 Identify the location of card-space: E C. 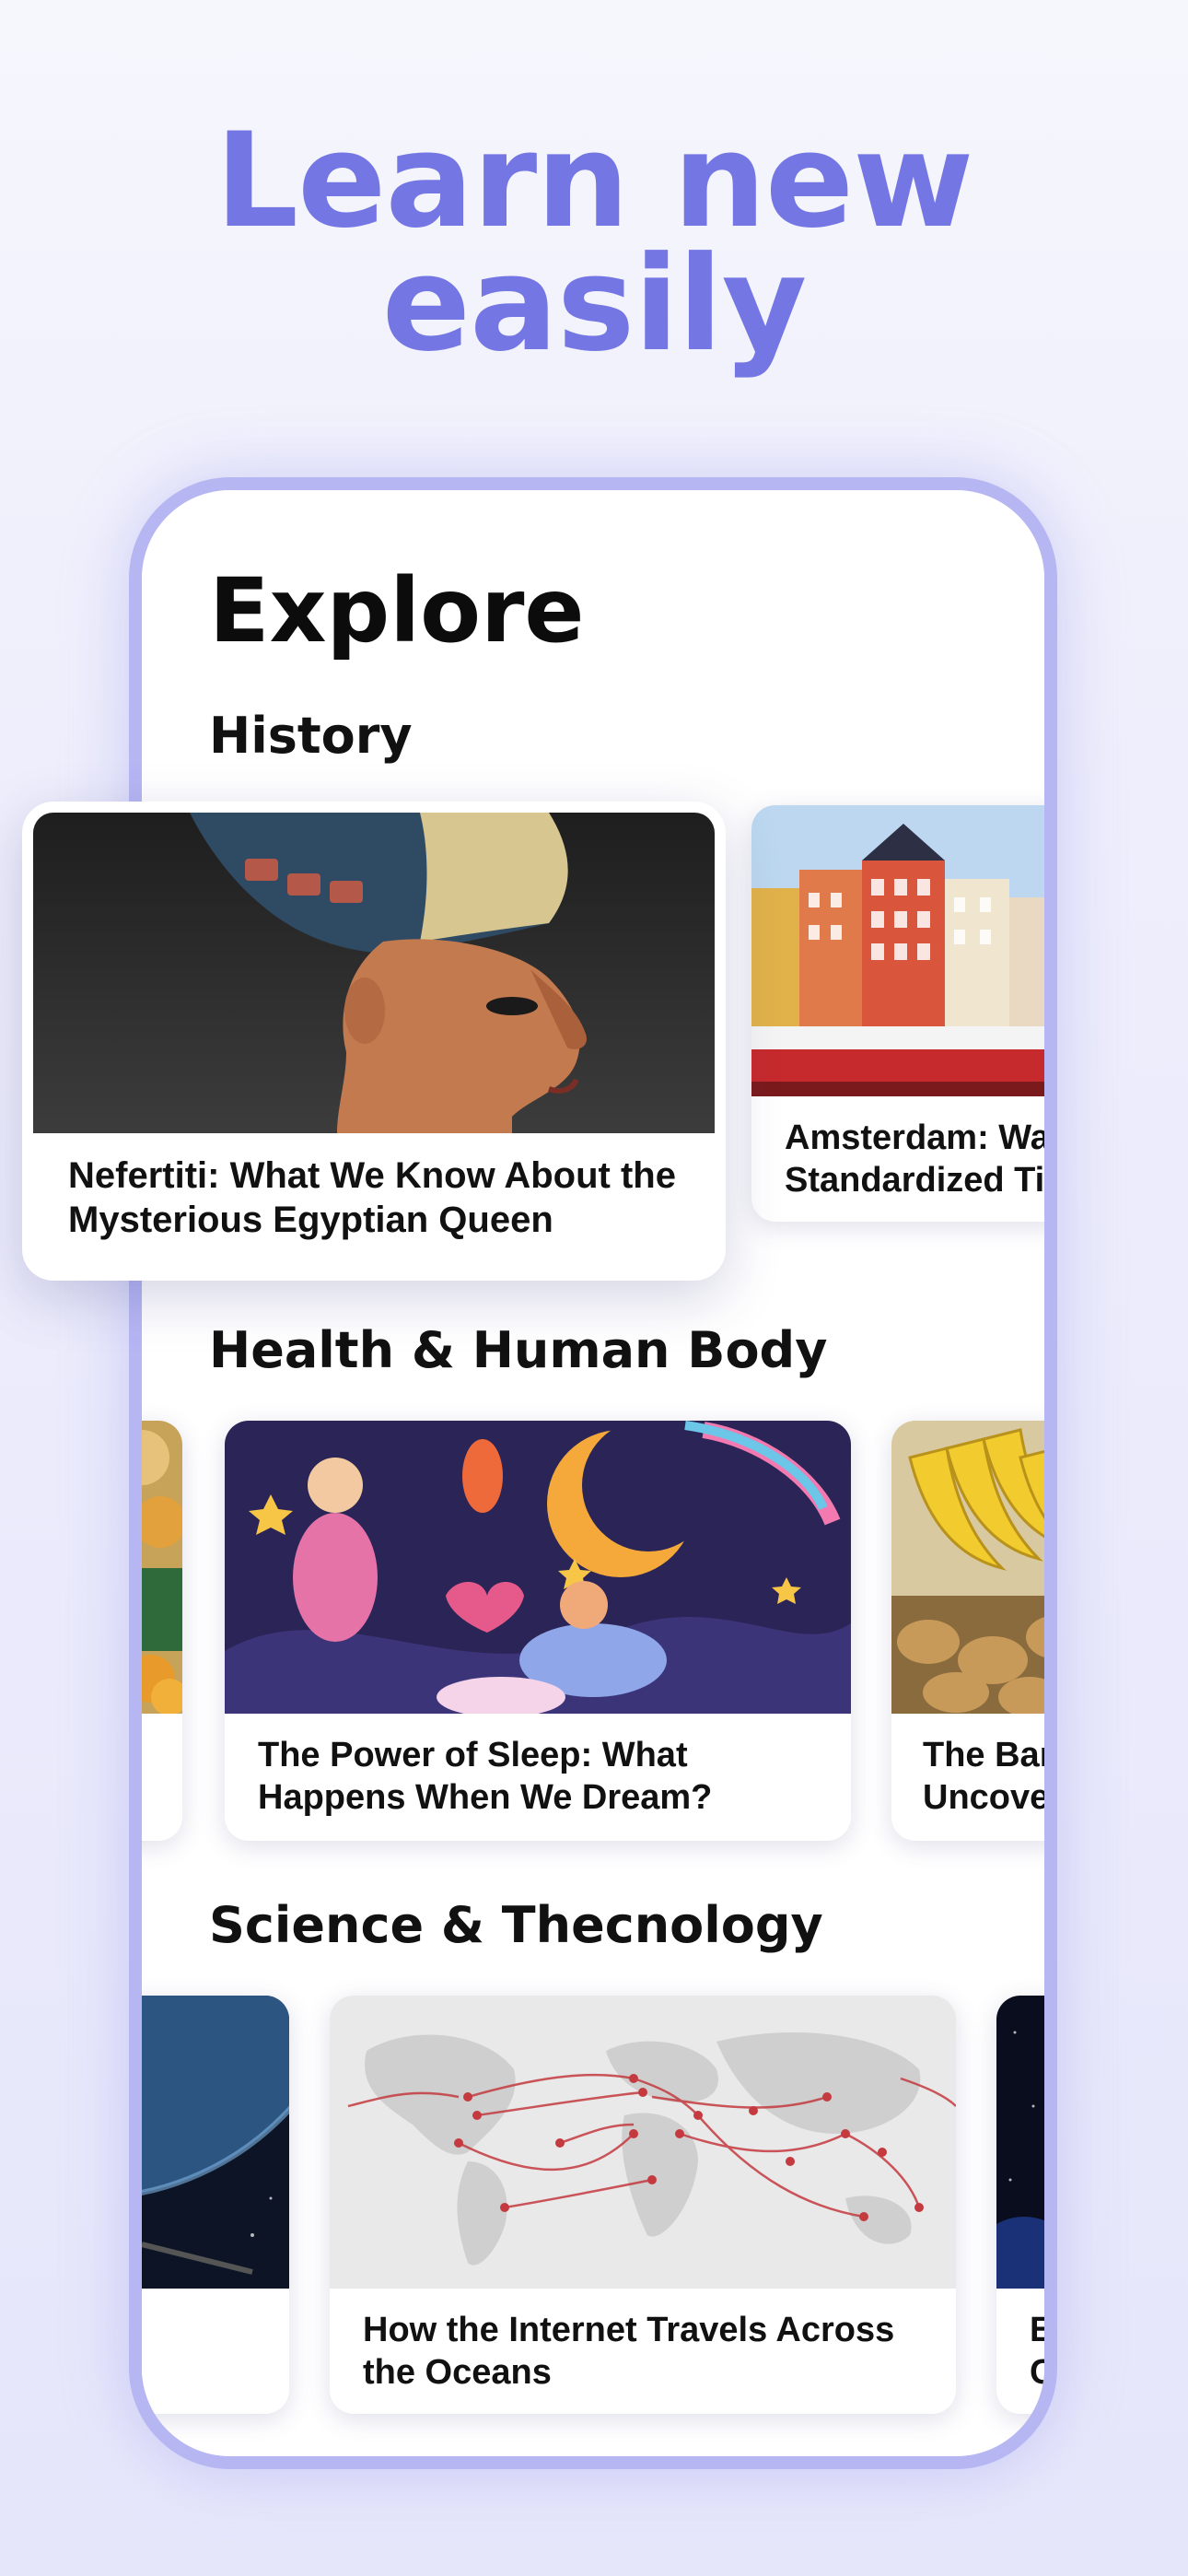
(1020, 2205).